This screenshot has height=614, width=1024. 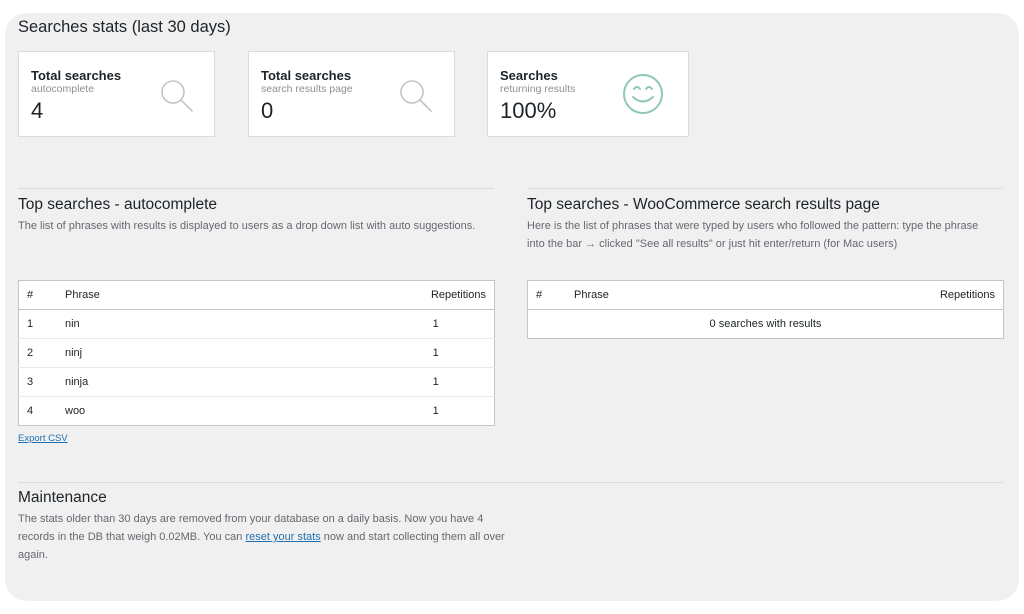 I want to click on row-phrase: ninj, so click(x=91, y=353).